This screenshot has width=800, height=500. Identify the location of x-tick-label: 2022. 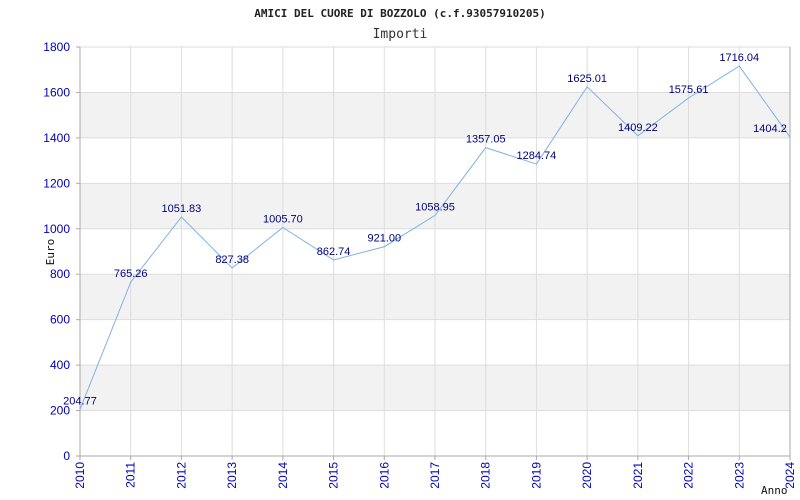
(689, 475).